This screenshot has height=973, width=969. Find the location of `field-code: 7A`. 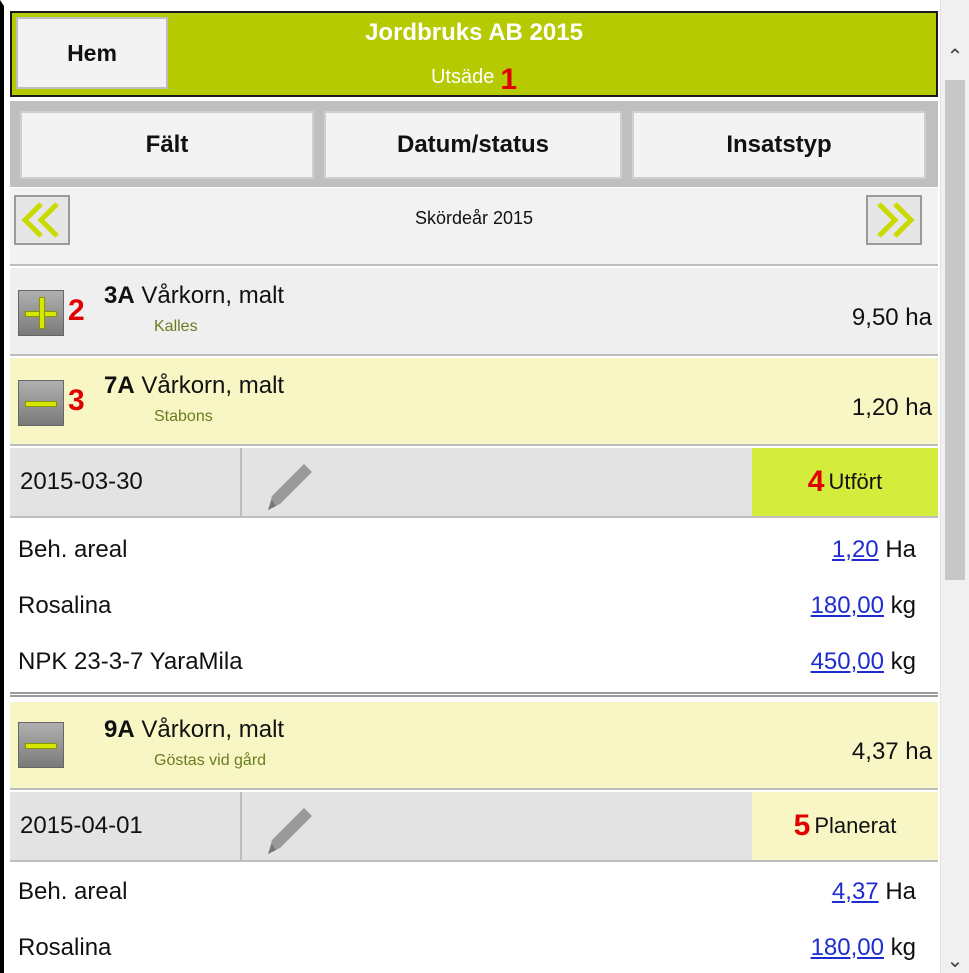

field-code: 7A is located at coordinates (119, 385).